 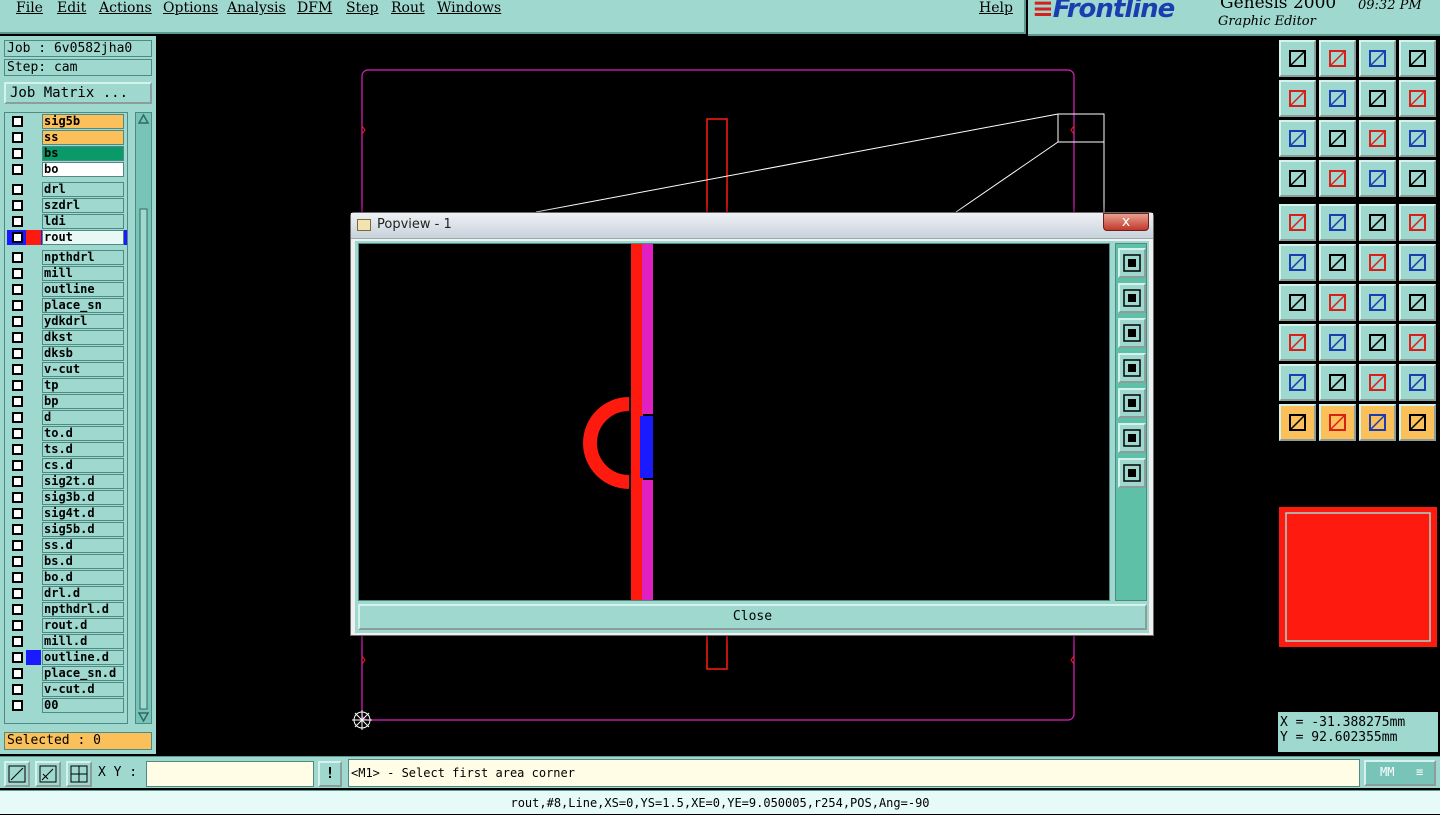 I want to click on stretch-button, so click(x=1377, y=342).